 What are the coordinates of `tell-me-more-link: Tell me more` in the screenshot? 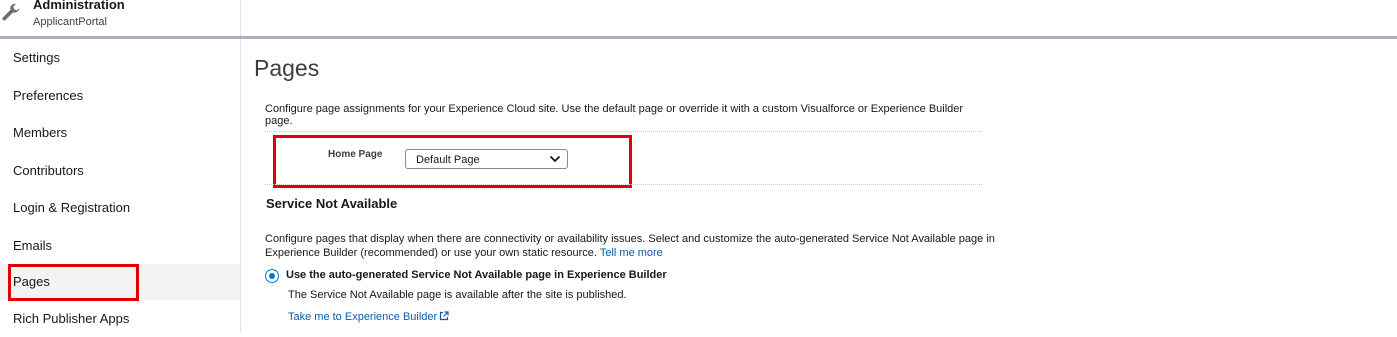 It's located at (631, 253).